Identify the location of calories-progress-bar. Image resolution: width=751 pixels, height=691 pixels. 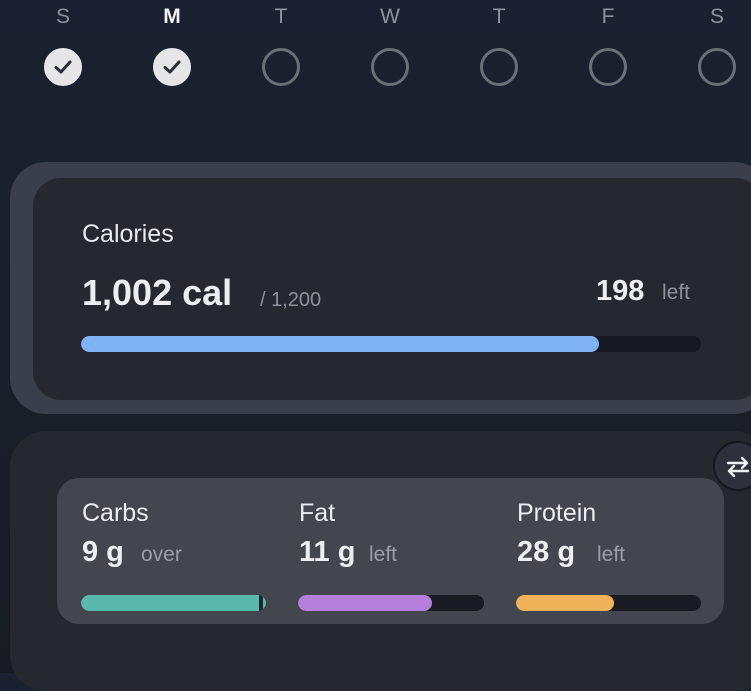
(391, 344).